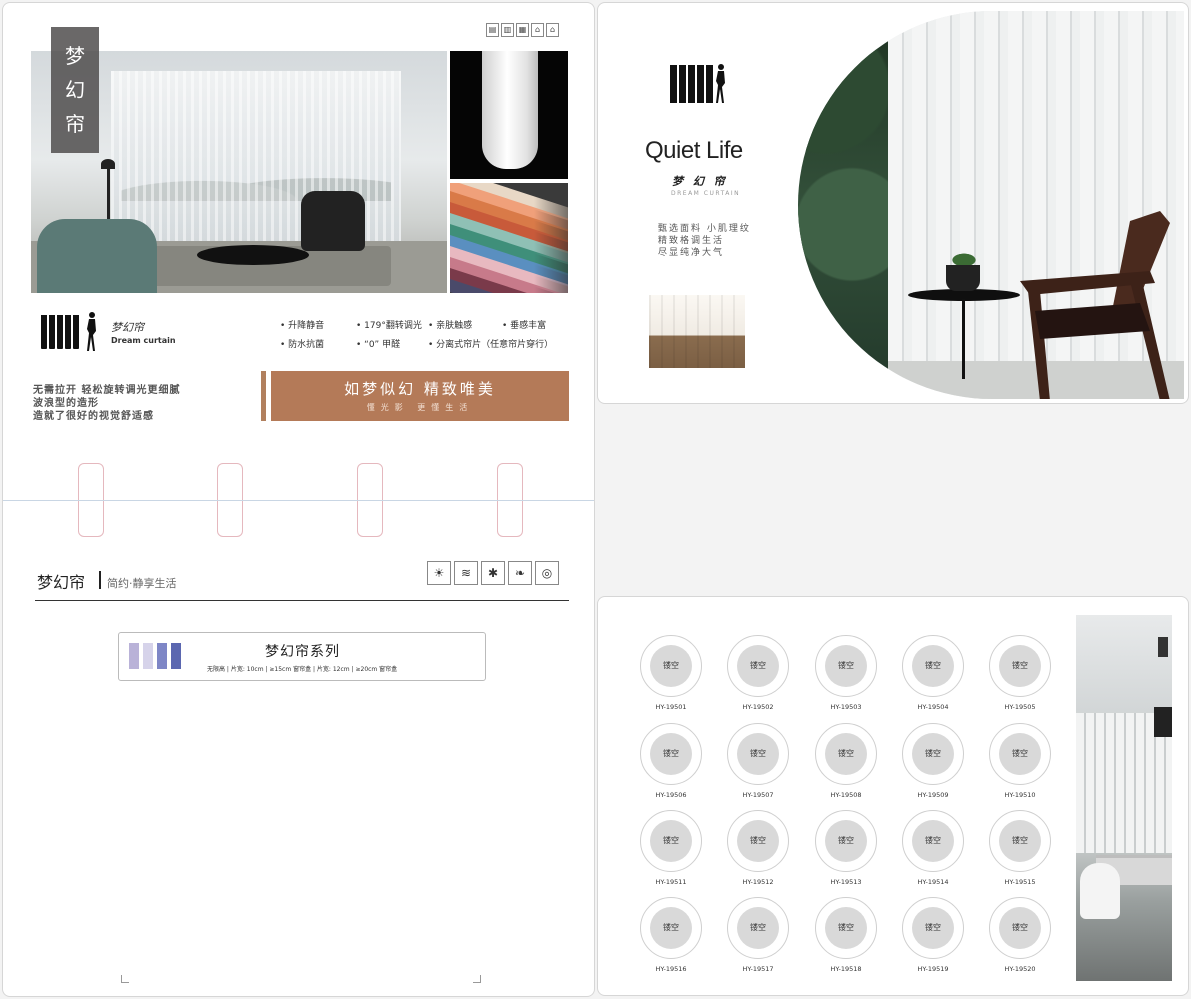 Image resolution: width=1191 pixels, height=999 pixels. What do you see at coordinates (700, 181) in the screenshot?
I see `brand-name-cn: 梦 幻 帘` at bounding box center [700, 181].